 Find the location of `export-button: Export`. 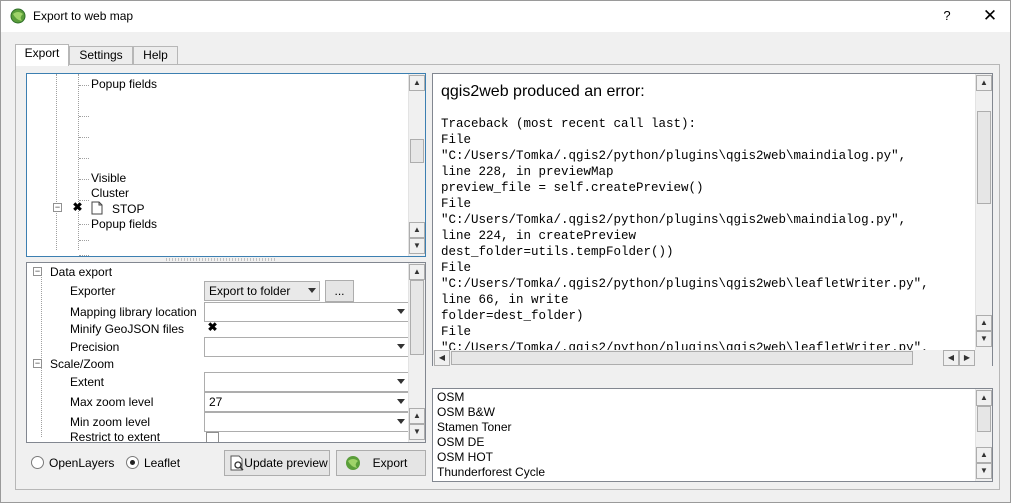

export-button: Export is located at coordinates (381, 463).